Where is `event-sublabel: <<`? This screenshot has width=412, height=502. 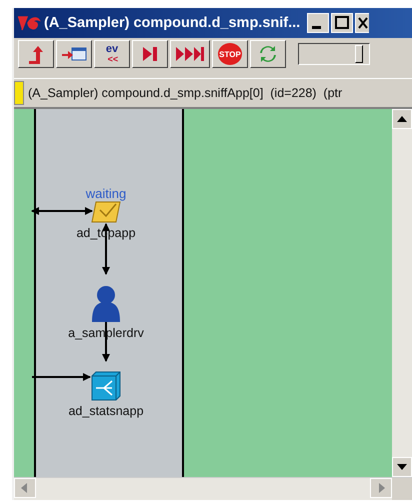 event-sublabel: << is located at coordinates (113, 59).